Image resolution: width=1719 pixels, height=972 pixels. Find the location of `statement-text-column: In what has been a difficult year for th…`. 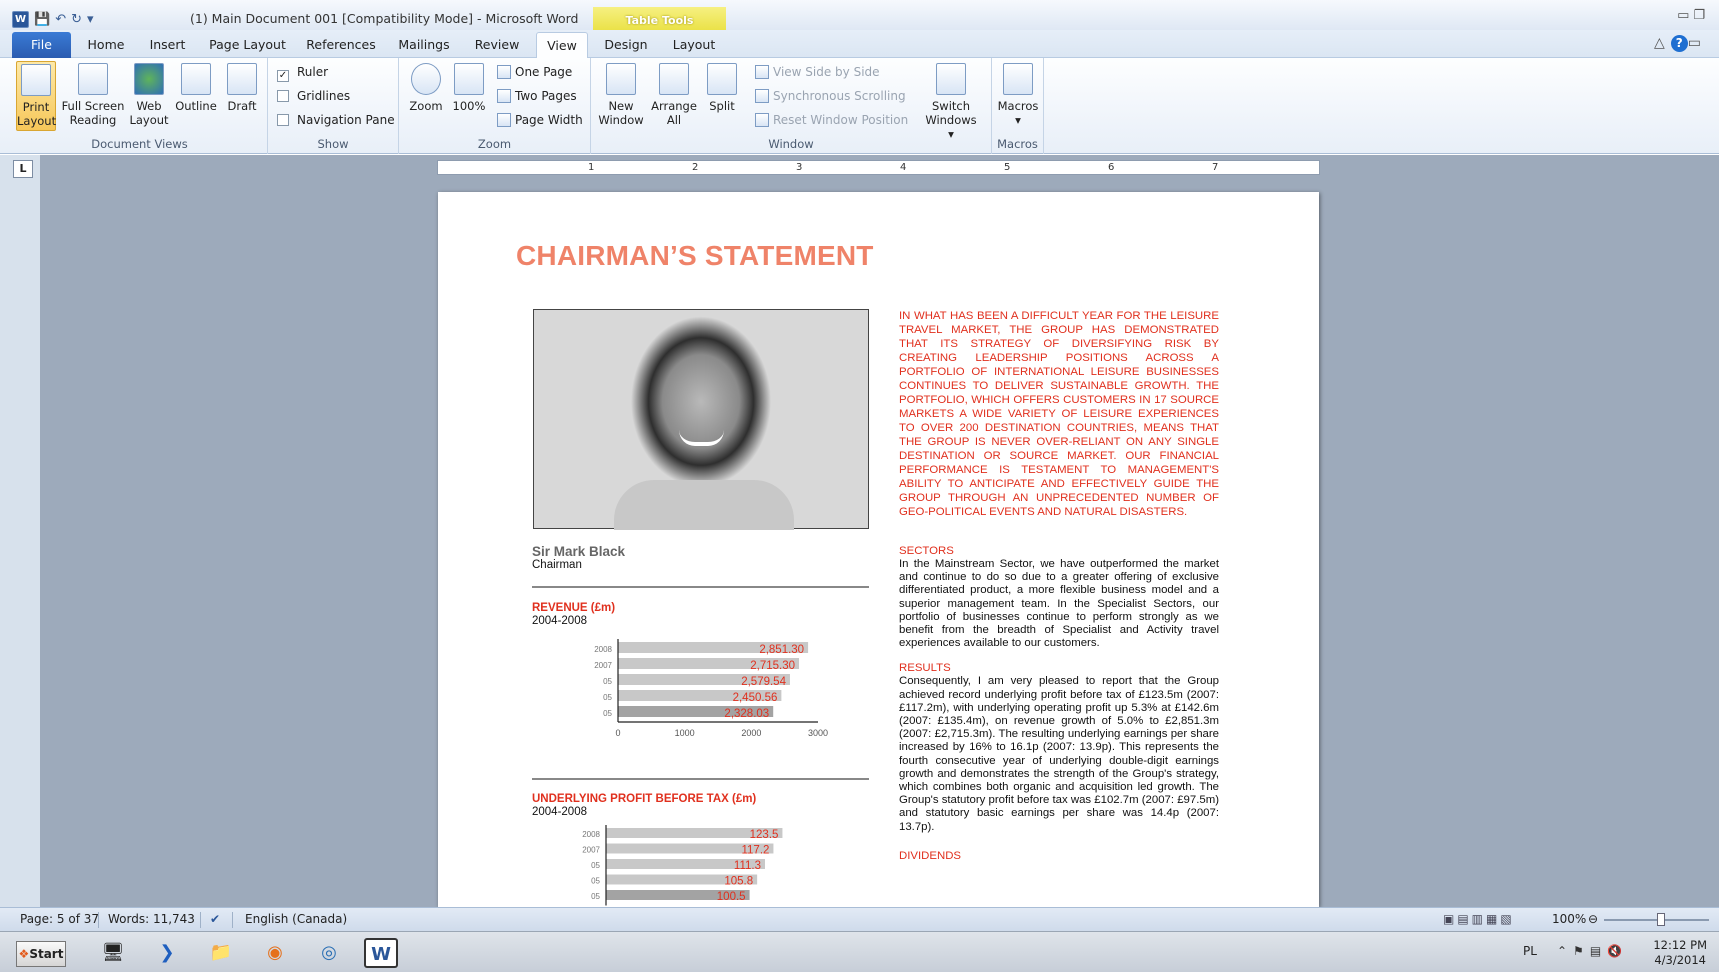

statement-text-column: In what has been a difficult year for th… is located at coordinates (1059, 586).